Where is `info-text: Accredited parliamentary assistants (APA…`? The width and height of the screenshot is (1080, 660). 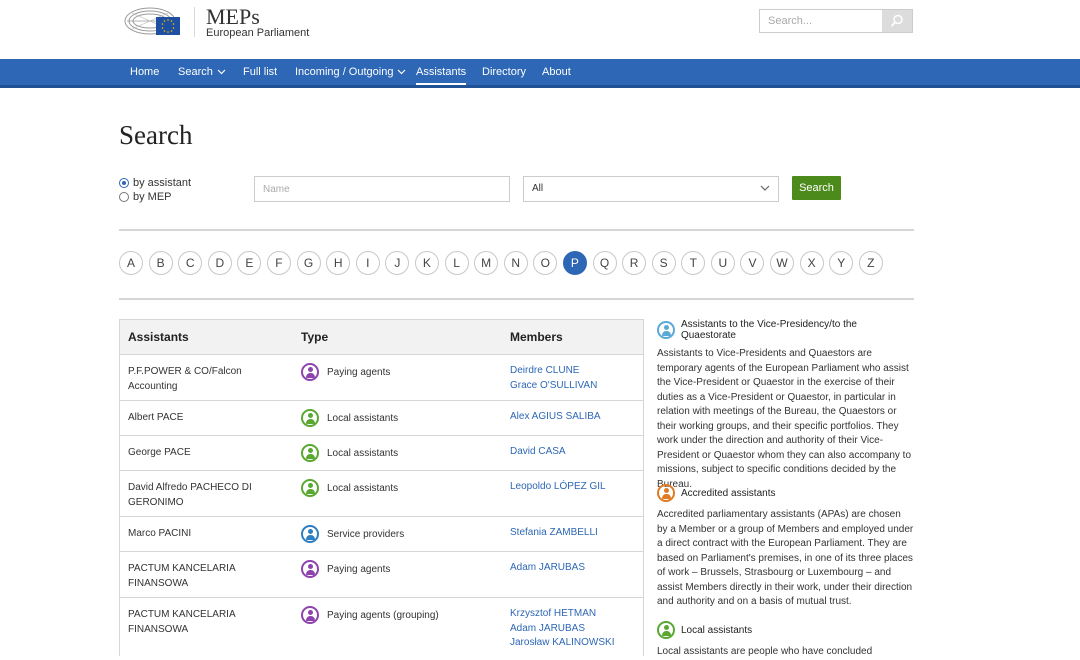 info-text: Accredited parliamentary assistants (APA… is located at coordinates (785, 558).